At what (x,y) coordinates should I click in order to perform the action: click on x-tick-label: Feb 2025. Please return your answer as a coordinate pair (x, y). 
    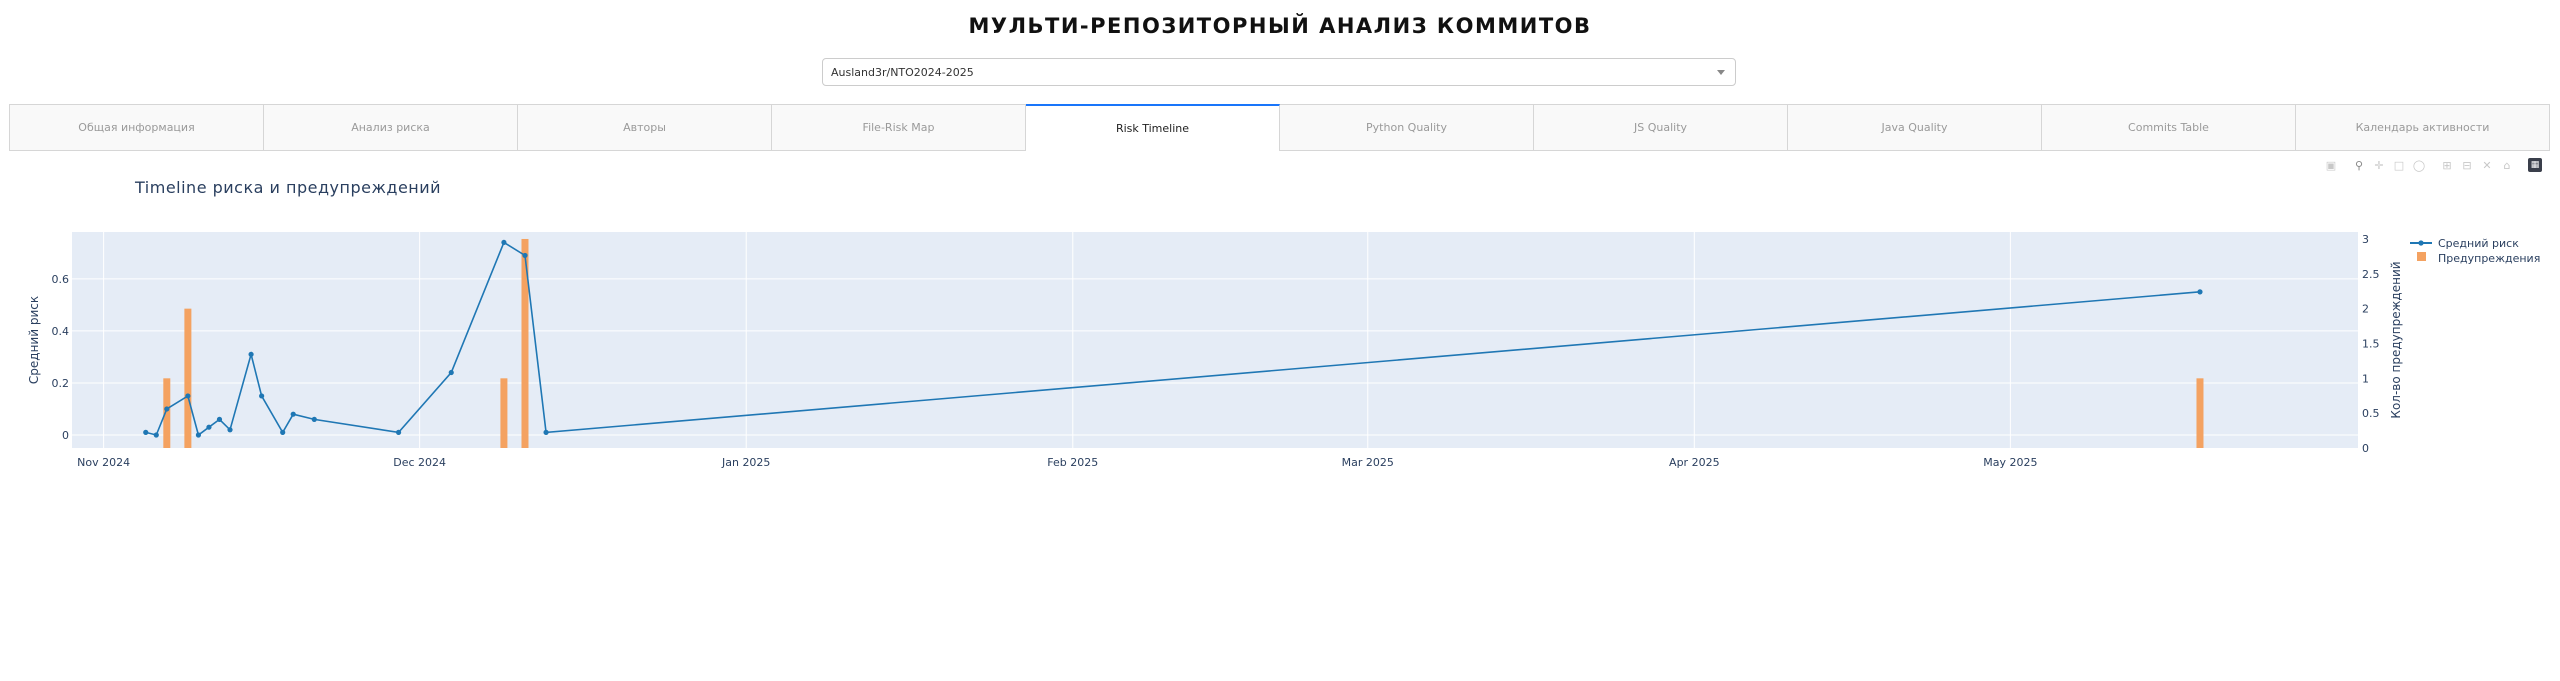
    Looking at the image, I should click on (1072, 462).